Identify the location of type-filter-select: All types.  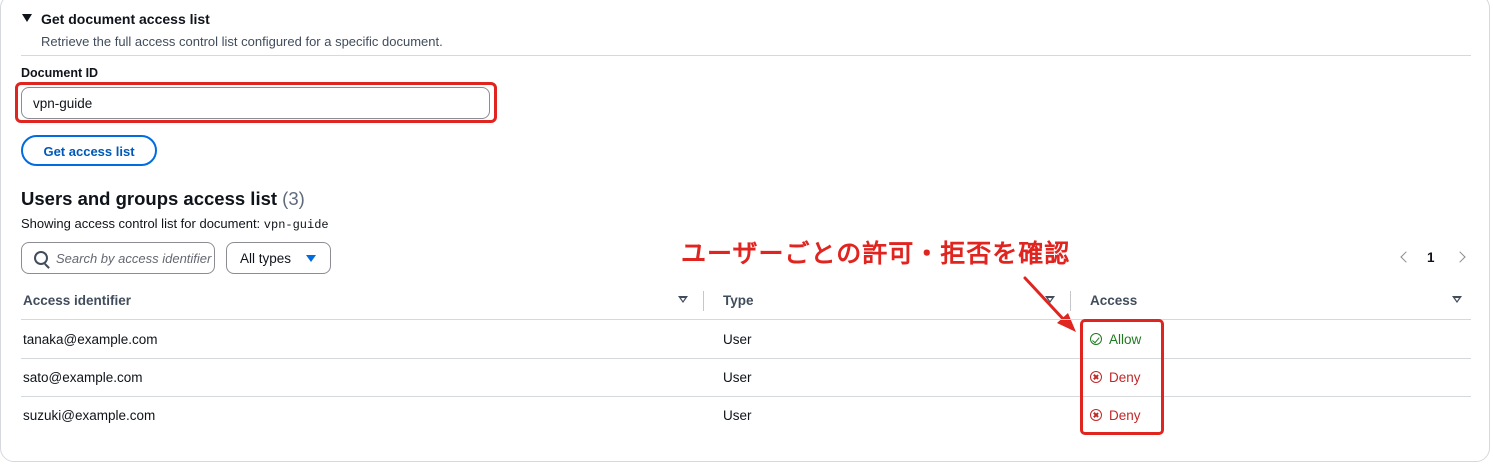
(278, 258).